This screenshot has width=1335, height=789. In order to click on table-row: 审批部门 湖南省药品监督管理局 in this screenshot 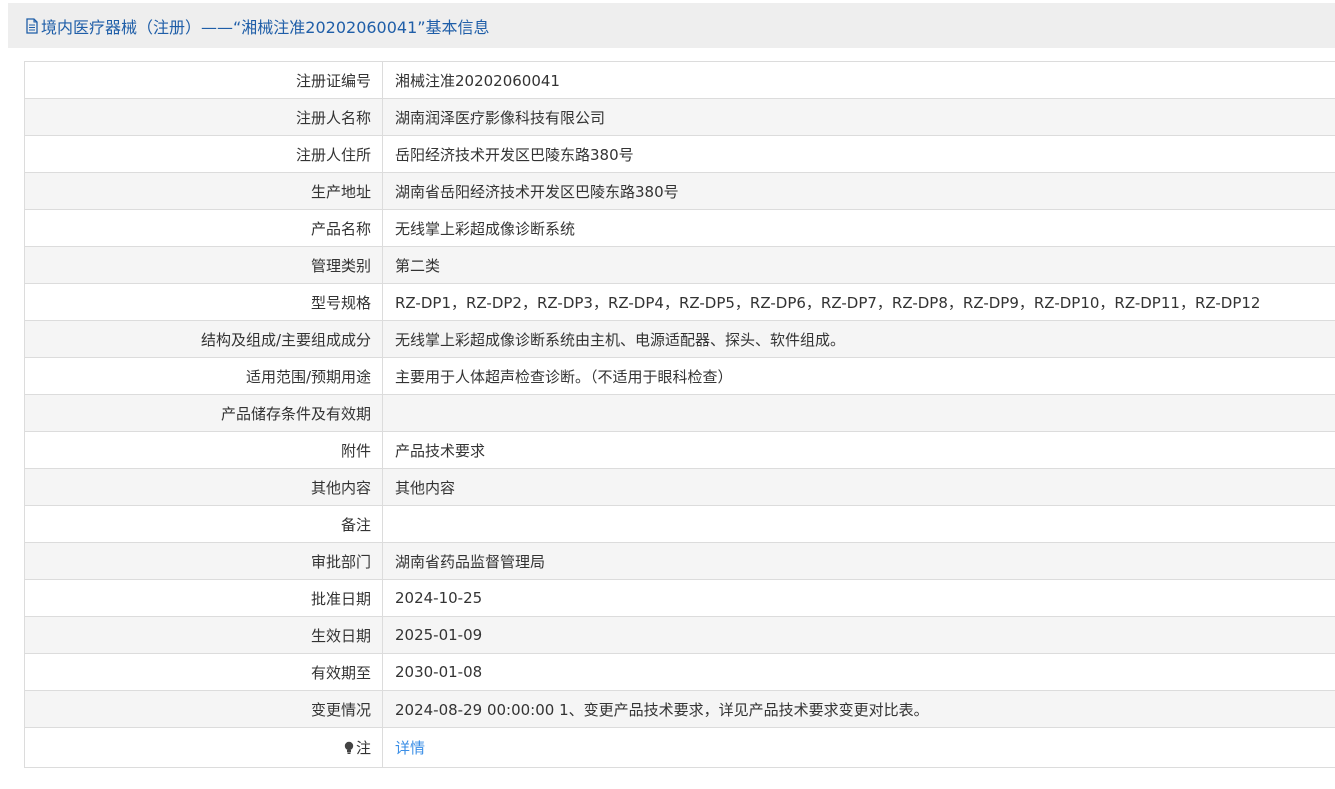, I will do `click(679, 561)`.